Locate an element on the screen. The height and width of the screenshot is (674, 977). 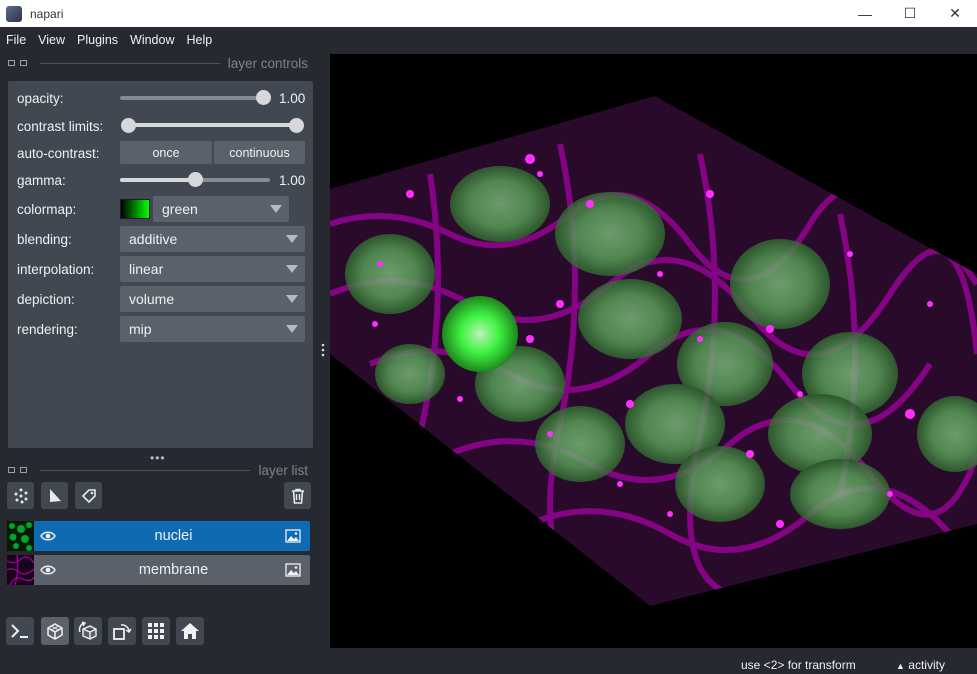
layer-name: membrane is located at coordinates (173, 570).